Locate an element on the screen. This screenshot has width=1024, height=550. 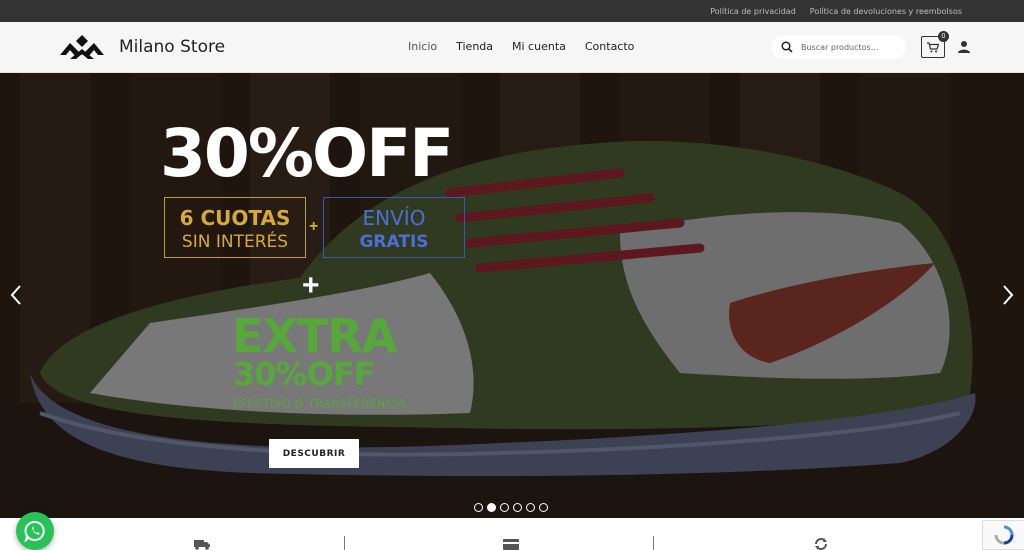
user-icon is located at coordinates (964, 47).